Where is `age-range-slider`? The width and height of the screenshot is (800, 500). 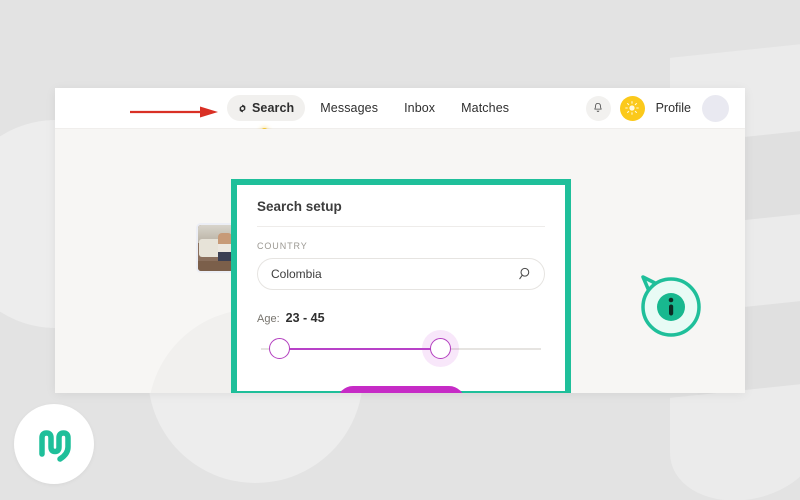
age-range-slider is located at coordinates (401, 349).